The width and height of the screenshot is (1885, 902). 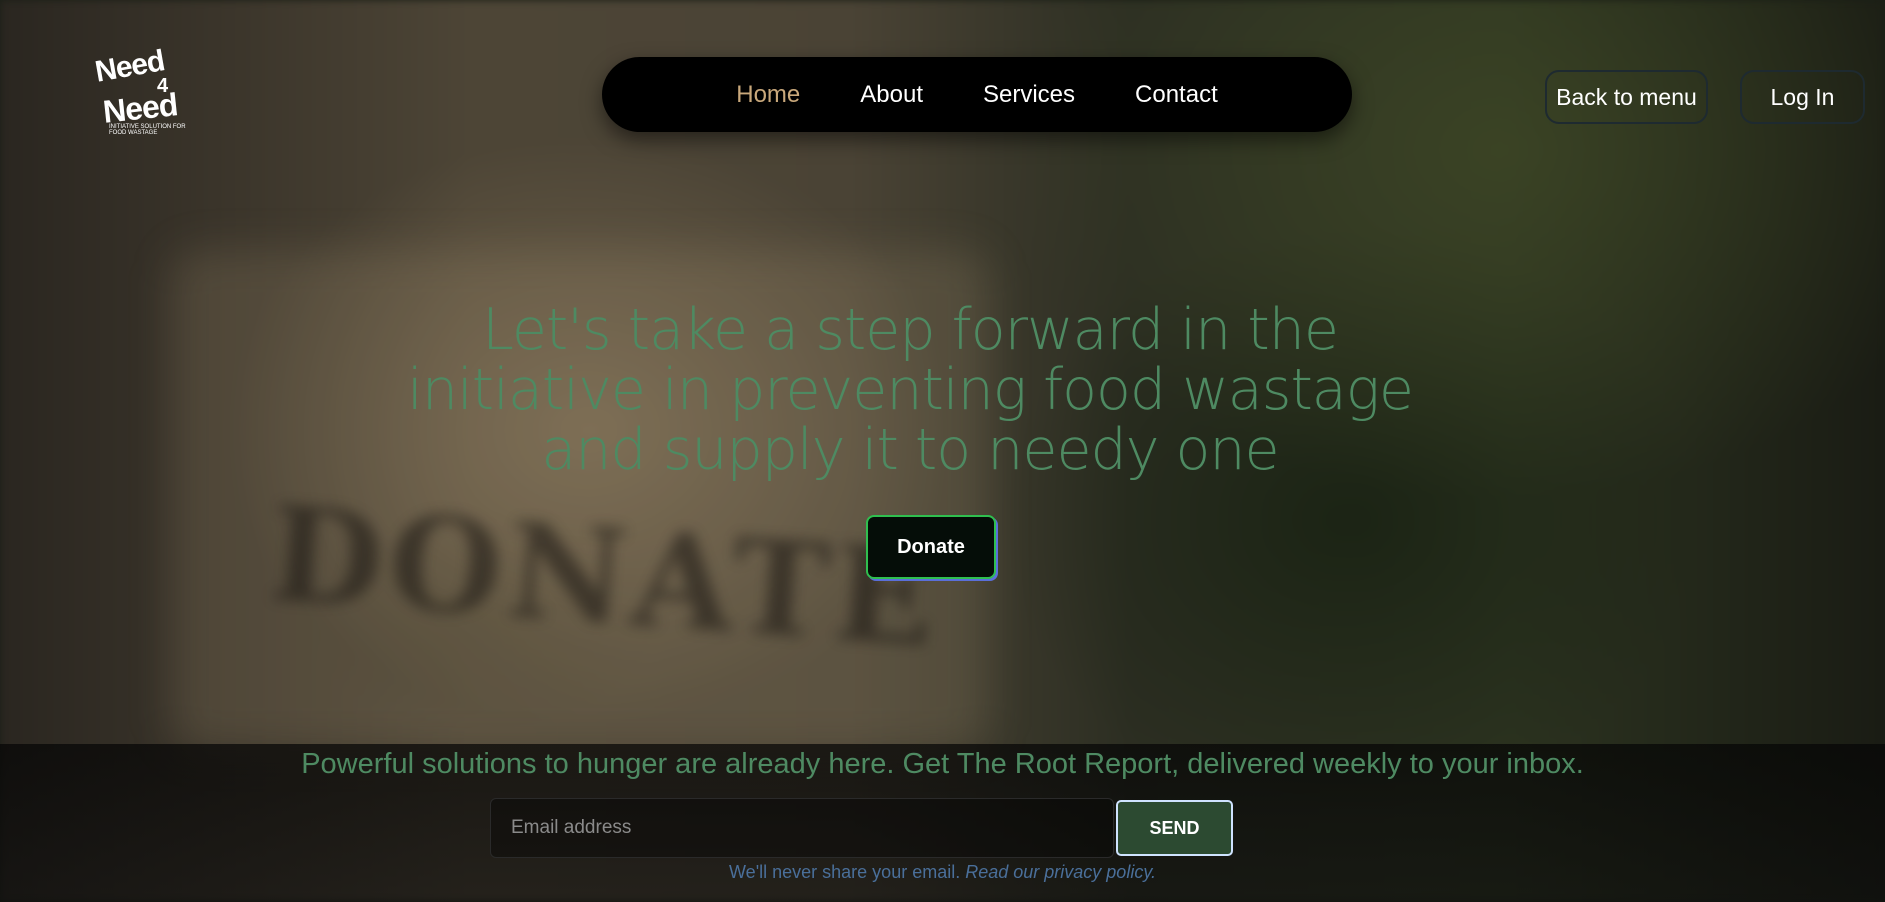 I want to click on email-input, so click(x=802, y=828).